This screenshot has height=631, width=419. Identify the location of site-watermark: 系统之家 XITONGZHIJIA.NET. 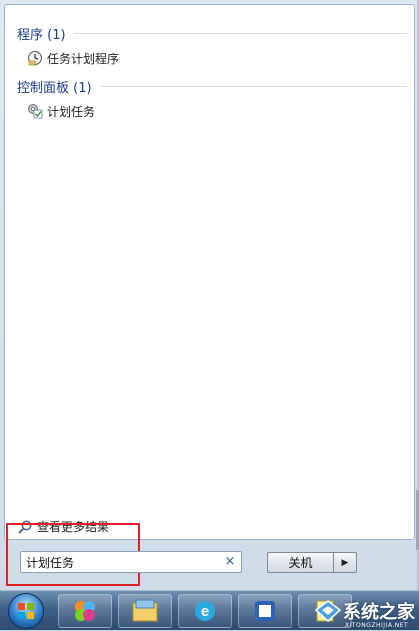
(364, 613).